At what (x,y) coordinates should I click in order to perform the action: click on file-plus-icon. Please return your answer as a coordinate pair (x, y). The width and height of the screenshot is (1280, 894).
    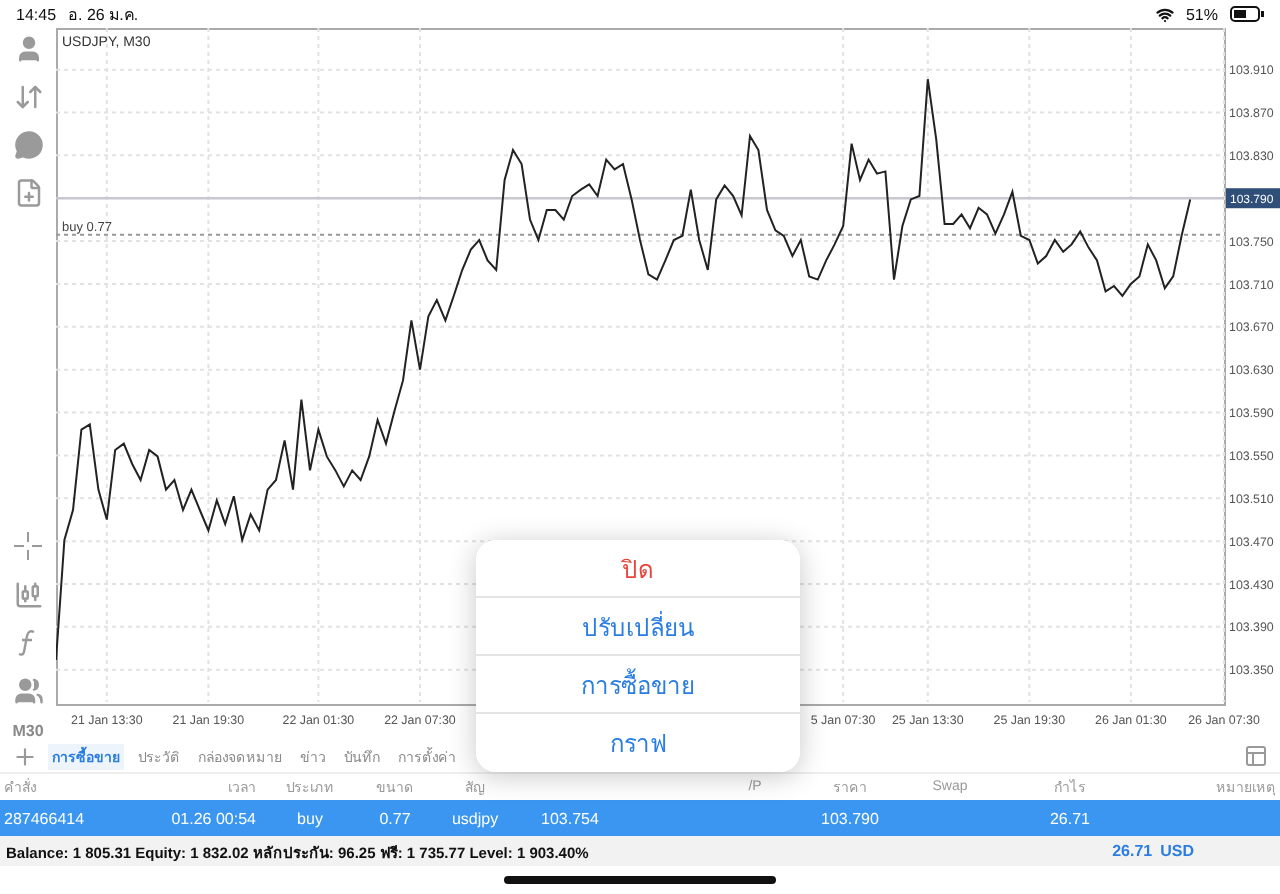
    Looking at the image, I should click on (28, 192).